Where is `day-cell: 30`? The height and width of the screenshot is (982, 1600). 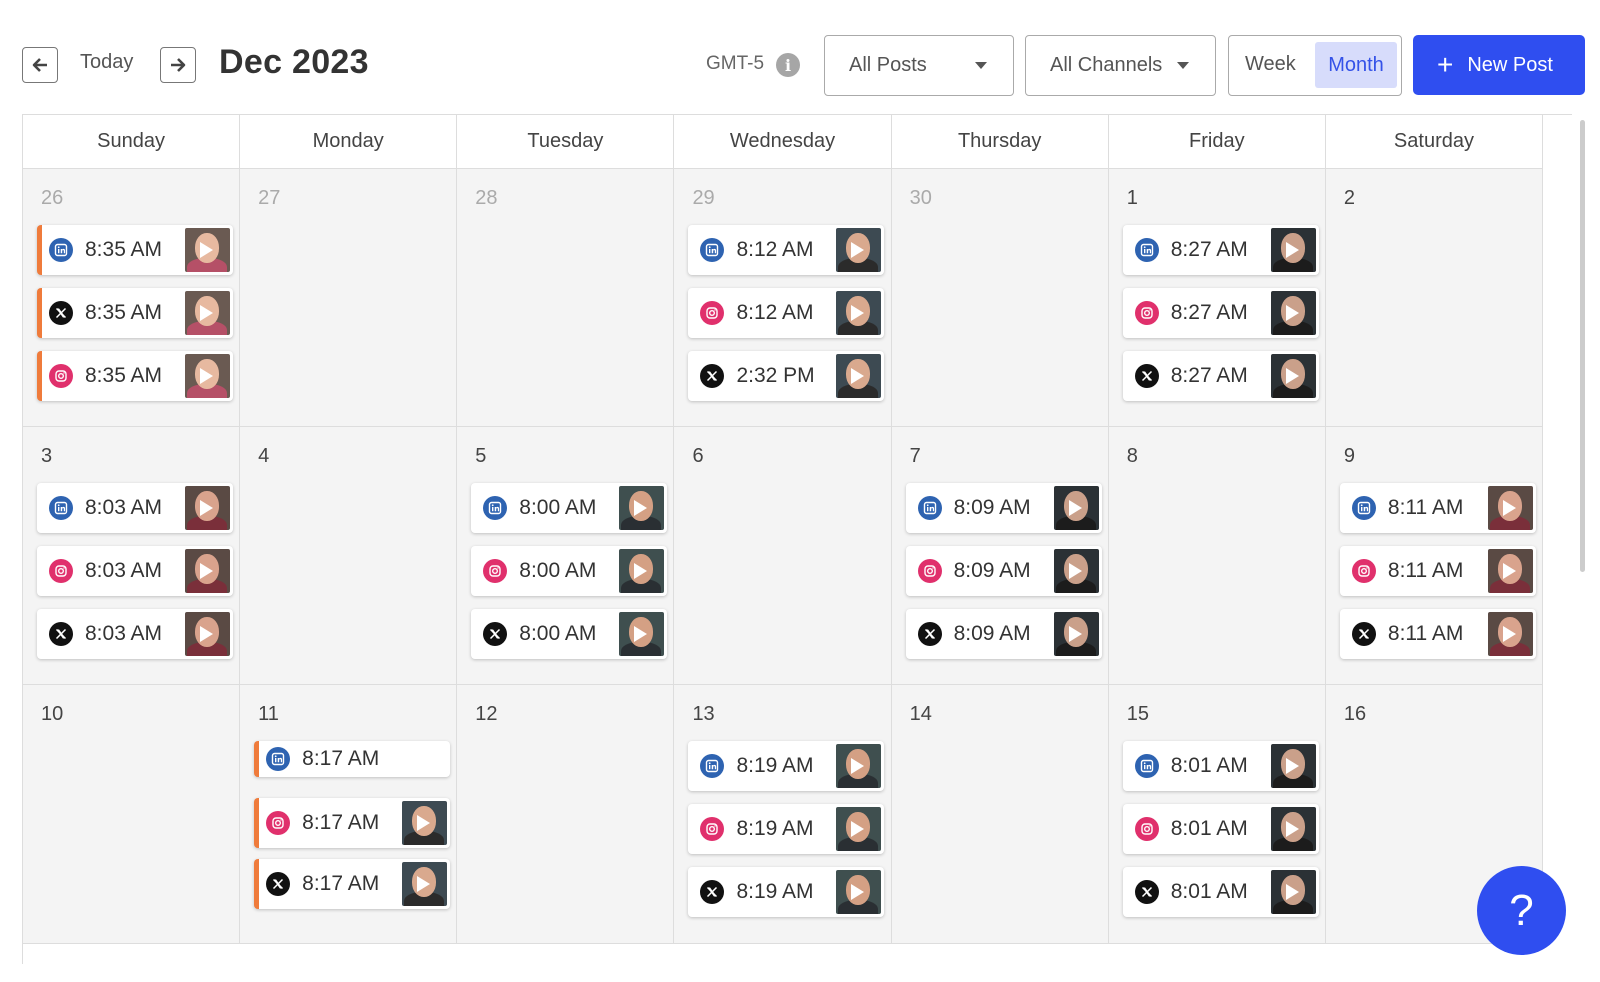
day-cell: 30 is located at coordinates (1000, 298).